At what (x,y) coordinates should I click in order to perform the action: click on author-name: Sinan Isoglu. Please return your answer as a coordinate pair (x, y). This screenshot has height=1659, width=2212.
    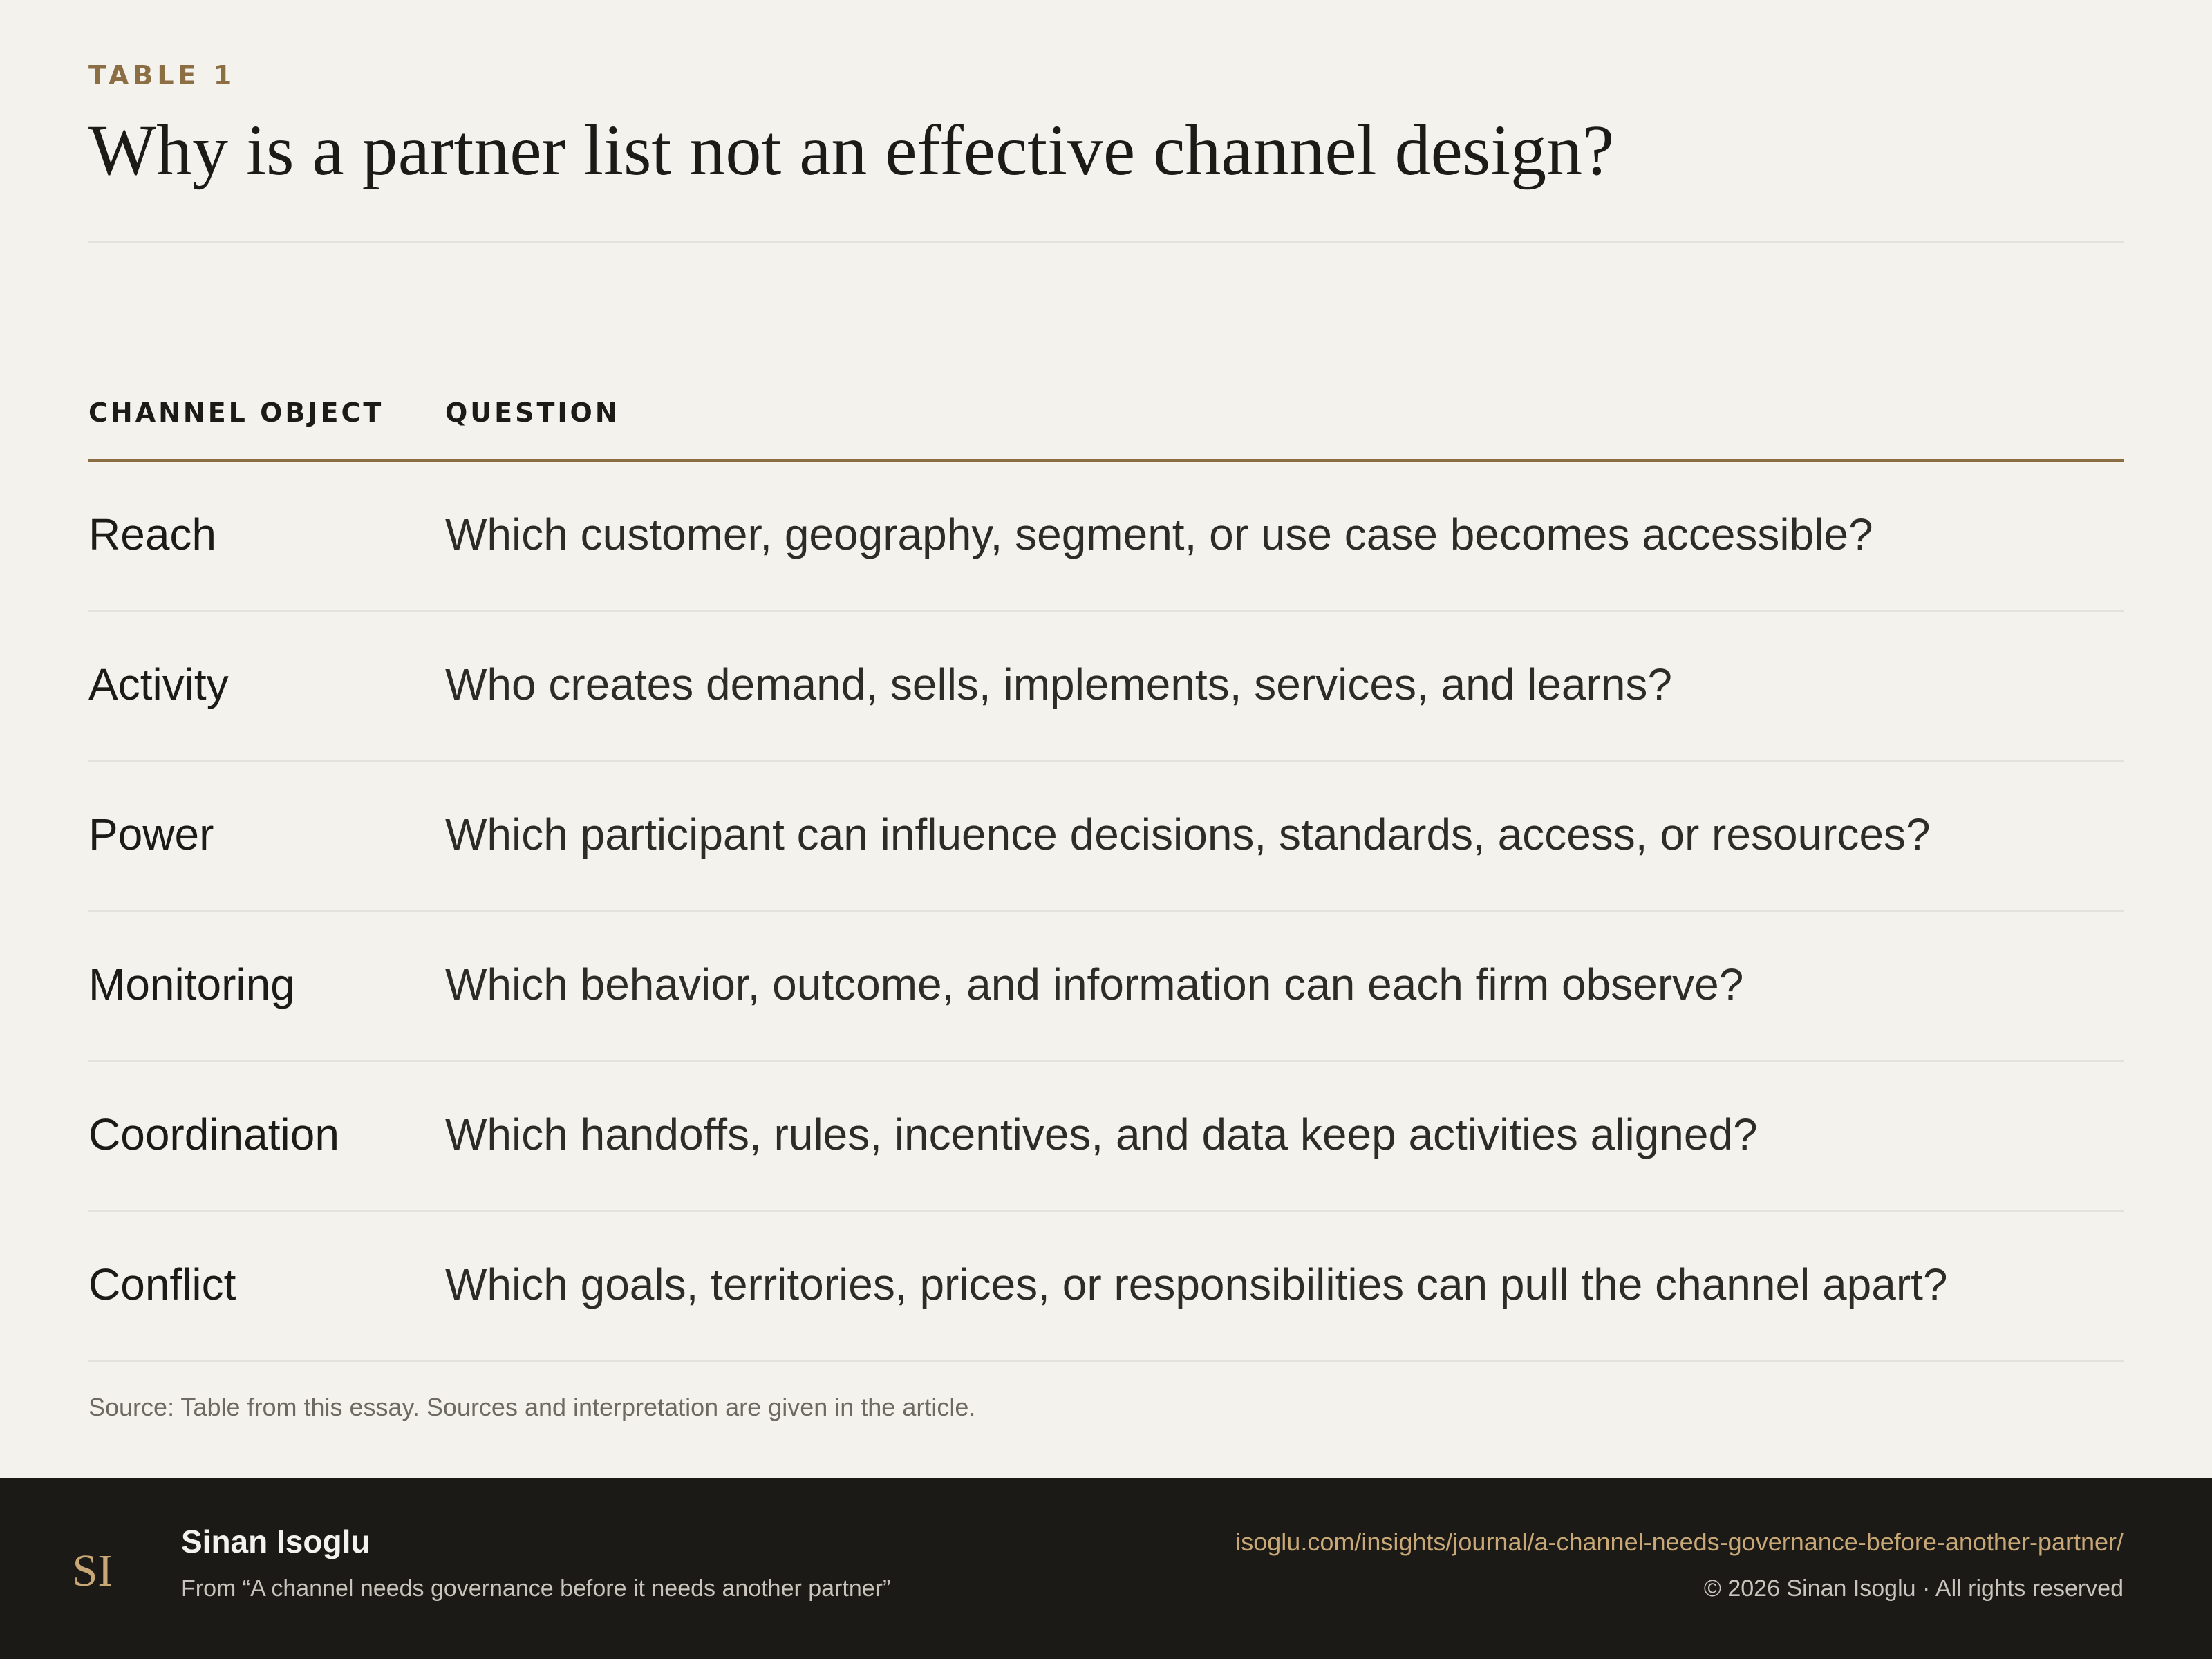
    Looking at the image, I should click on (276, 1541).